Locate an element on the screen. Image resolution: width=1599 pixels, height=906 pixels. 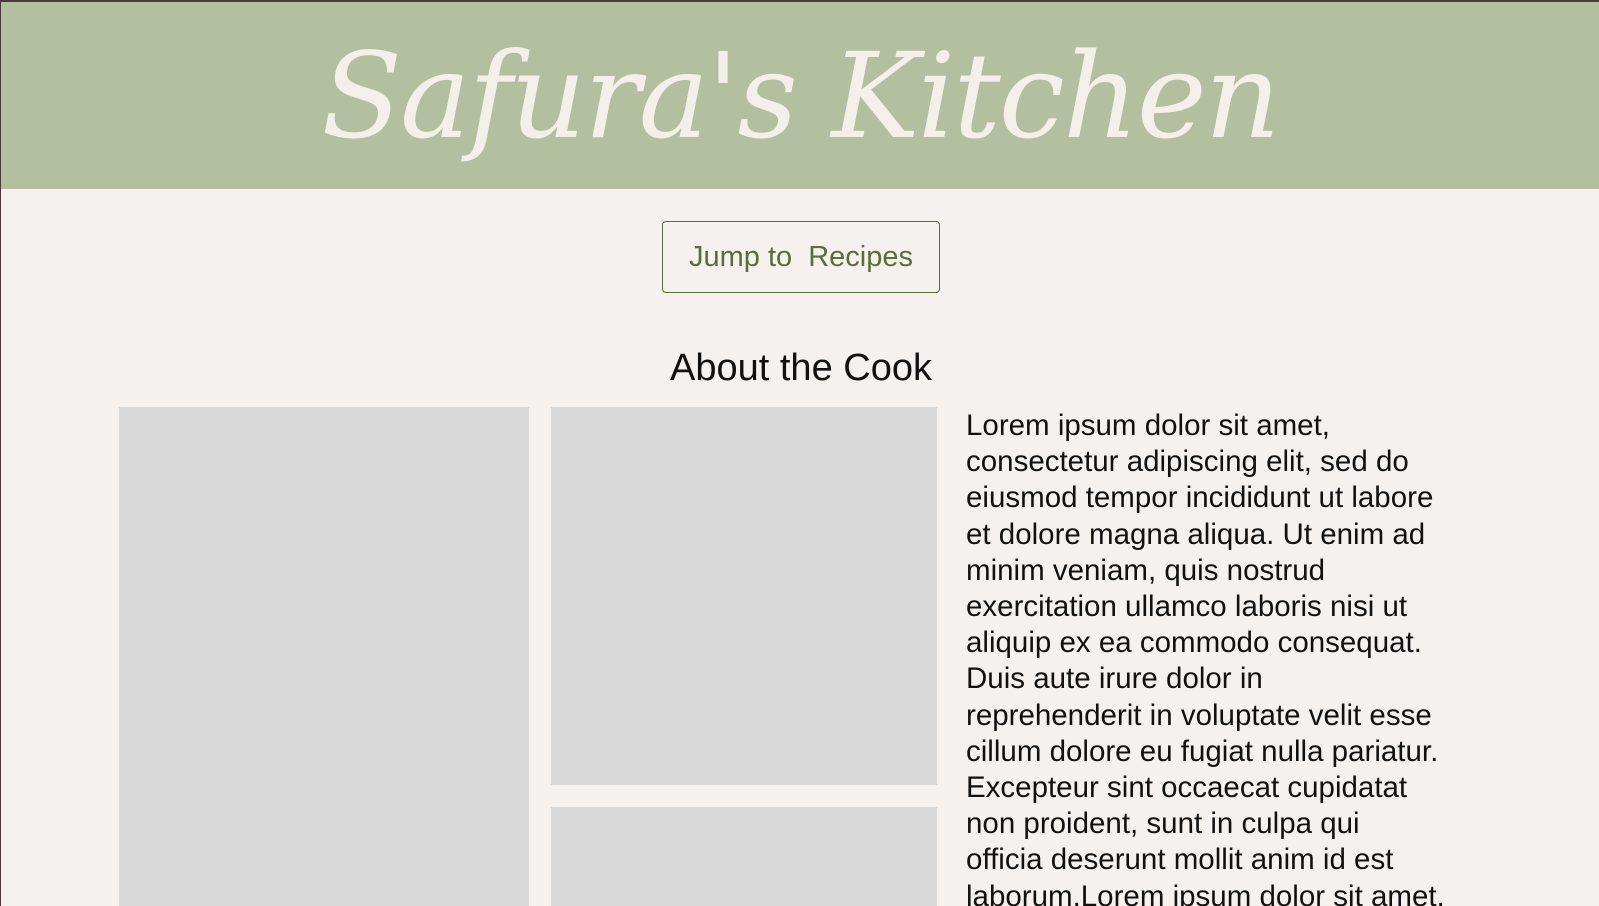
bio-line: et dolore magna aliqua. Ut enim ad is located at coordinates (1196, 534).